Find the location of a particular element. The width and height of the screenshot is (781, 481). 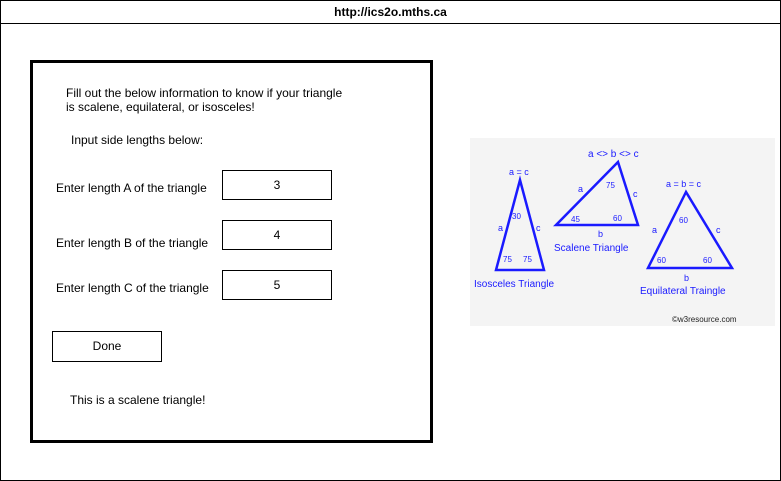

scalene-angle-left: 45 is located at coordinates (575, 219).